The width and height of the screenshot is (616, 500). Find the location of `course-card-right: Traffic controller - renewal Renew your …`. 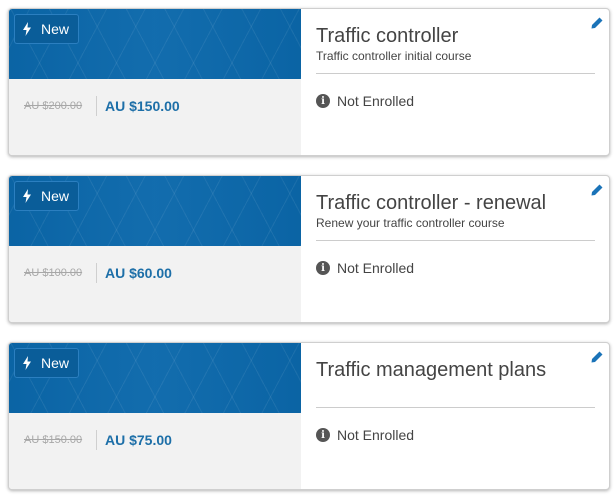

course-card-right: Traffic controller - renewal Renew your … is located at coordinates (455, 249).